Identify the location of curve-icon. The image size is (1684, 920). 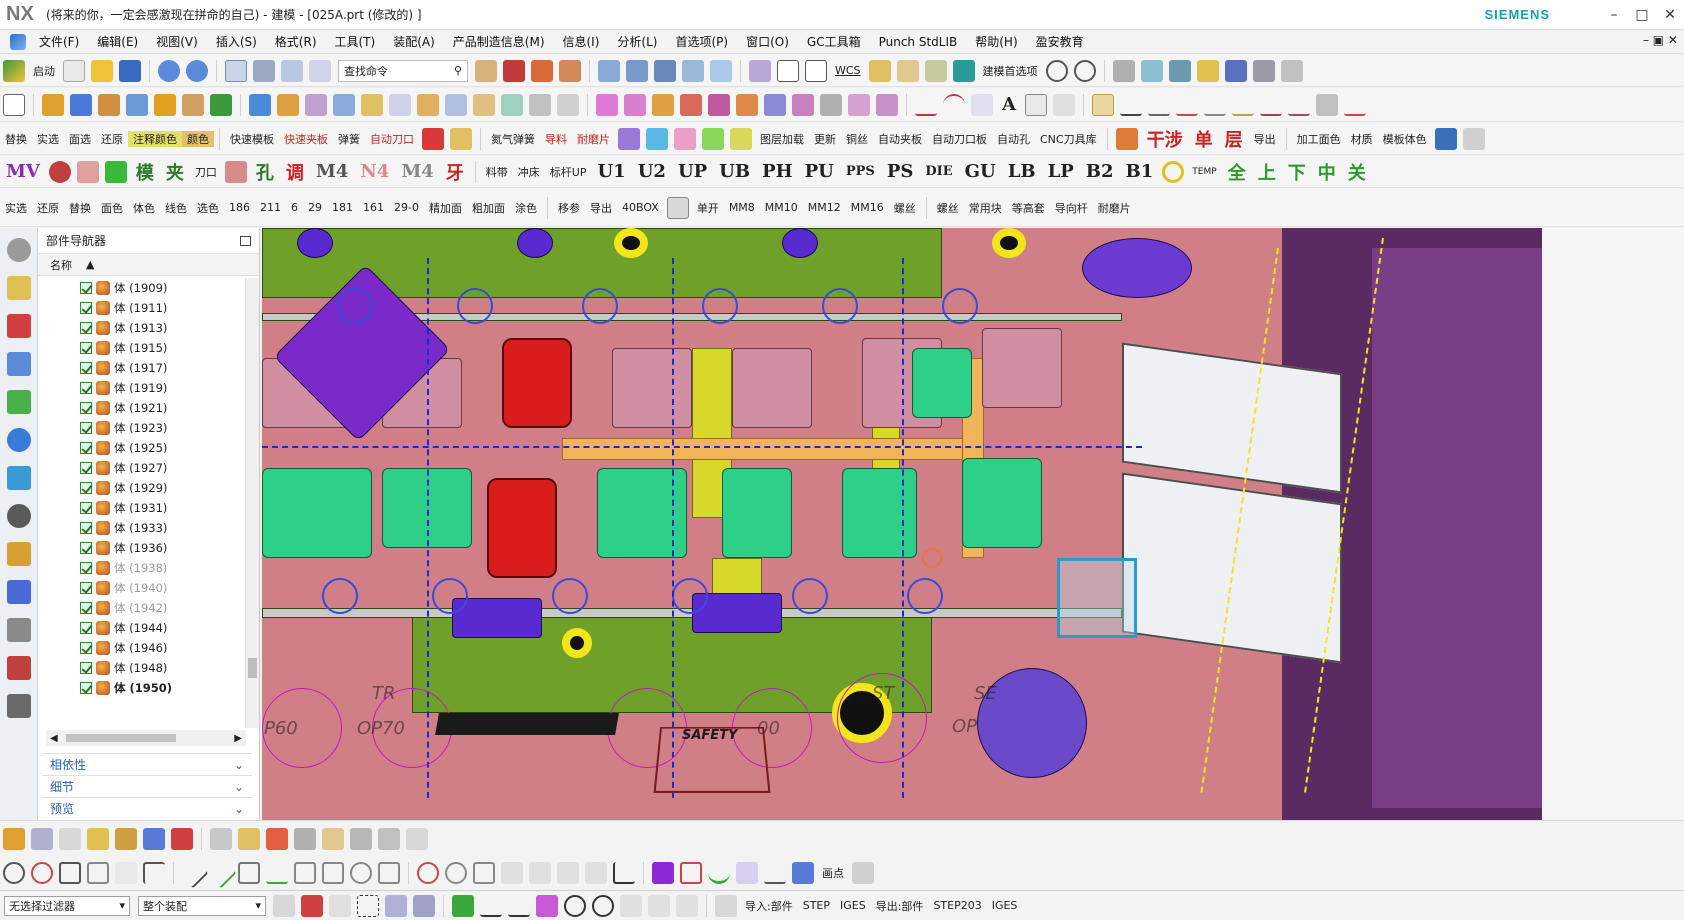
(514, 70).